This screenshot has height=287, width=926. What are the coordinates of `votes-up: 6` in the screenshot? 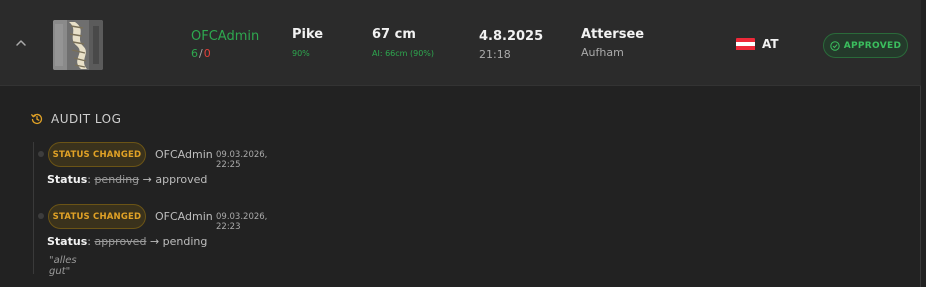 It's located at (194, 53).